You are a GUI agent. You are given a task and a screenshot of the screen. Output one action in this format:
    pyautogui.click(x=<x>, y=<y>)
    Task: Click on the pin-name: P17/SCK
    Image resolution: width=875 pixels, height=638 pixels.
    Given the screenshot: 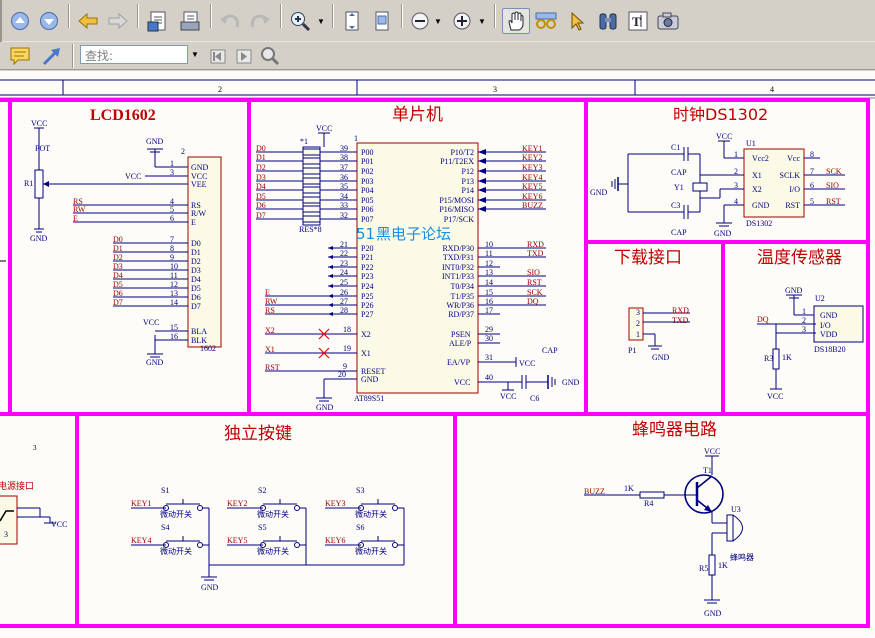 What is the action you would take?
    pyautogui.click(x=459, y=219)
    